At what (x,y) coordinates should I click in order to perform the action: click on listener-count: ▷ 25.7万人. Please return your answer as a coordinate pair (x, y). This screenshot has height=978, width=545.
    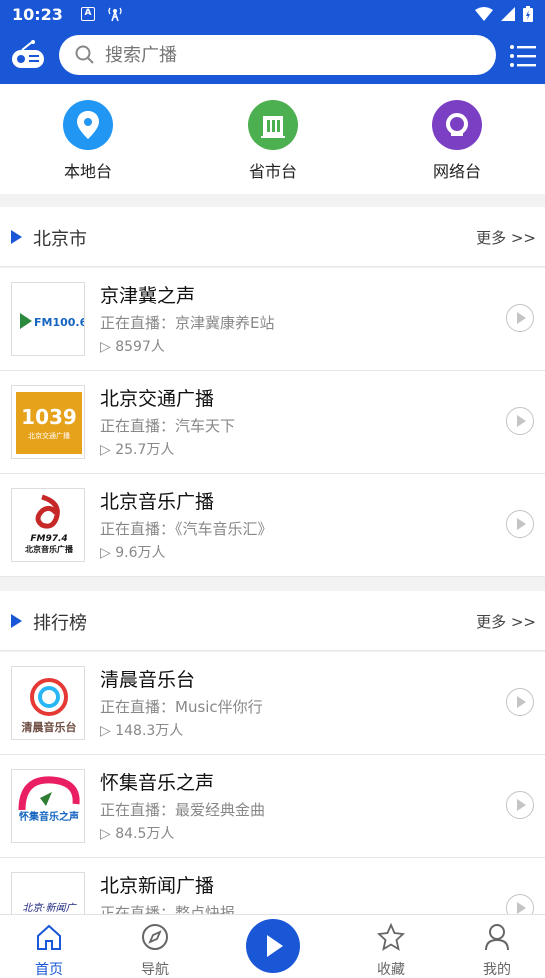
    Looking at the image, I should click on (137, 450).